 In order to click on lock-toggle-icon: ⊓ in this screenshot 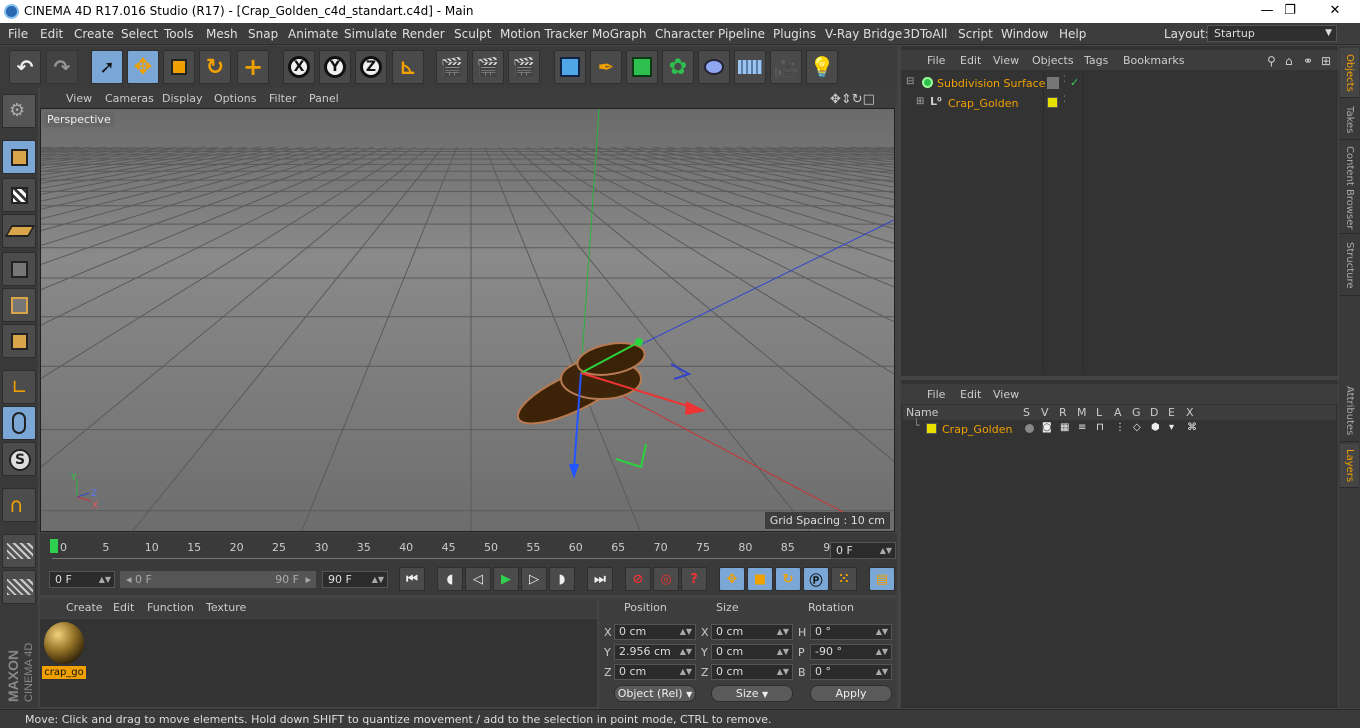, I will do `click(1100, 427)`.